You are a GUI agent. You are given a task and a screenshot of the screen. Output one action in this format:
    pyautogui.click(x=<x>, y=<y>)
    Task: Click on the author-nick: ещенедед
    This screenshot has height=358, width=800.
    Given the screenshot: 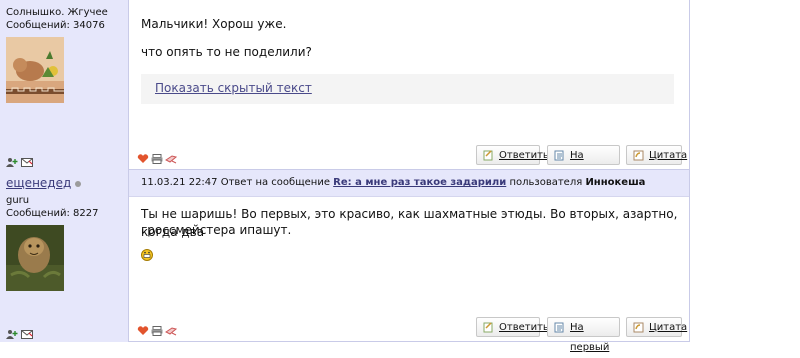 What is the action you would take?
    pyautogui.click(x=44, y=183)
    